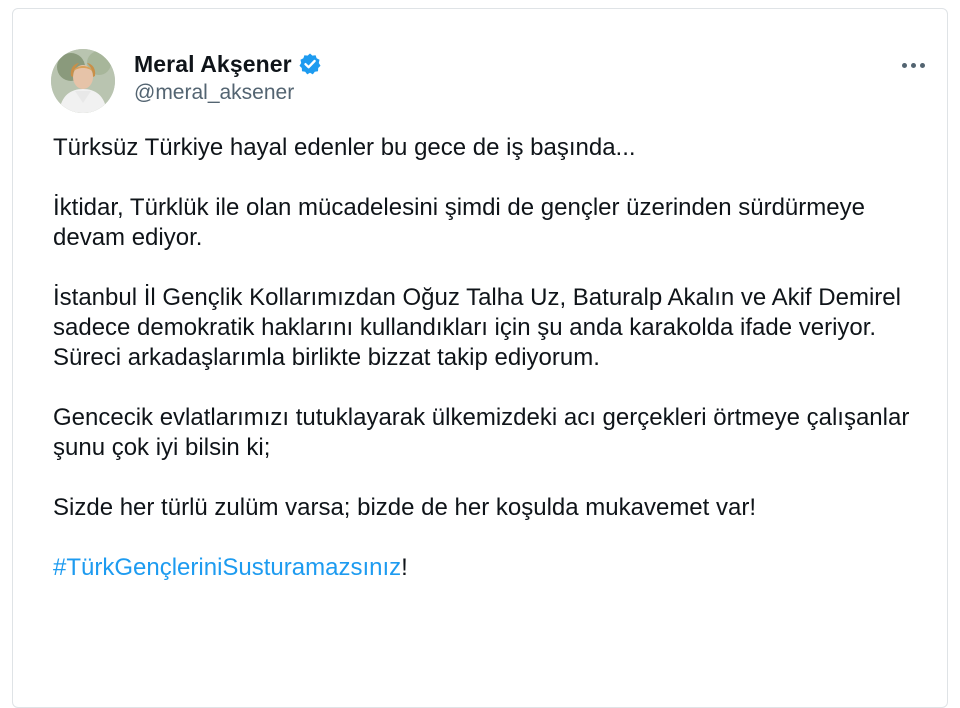 This screenshot has width=960, height=708. What do you see at coordinates (213, 64) in the screenshot?
I see `author-name: Meral Akşener` at bounding box center [213, 64].